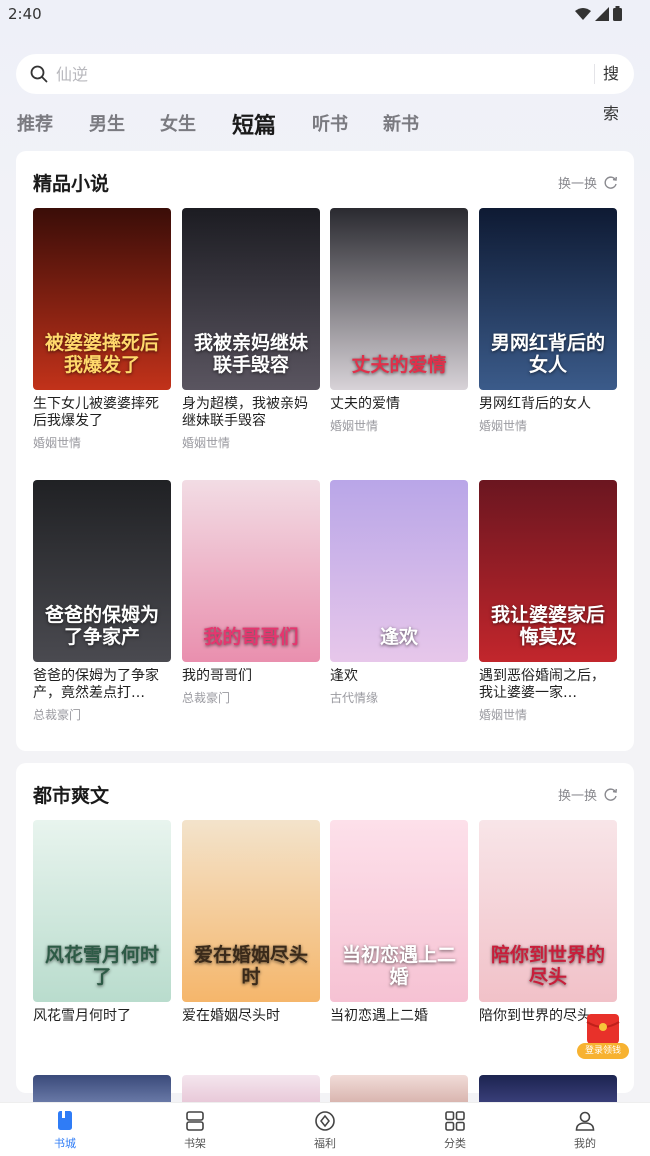 The height and width of the screenshot is (1156, 650). Describe the element at coordinates (399, 299) in the screenshot. I see `book-cover: 丈夫的爱情` at that location.